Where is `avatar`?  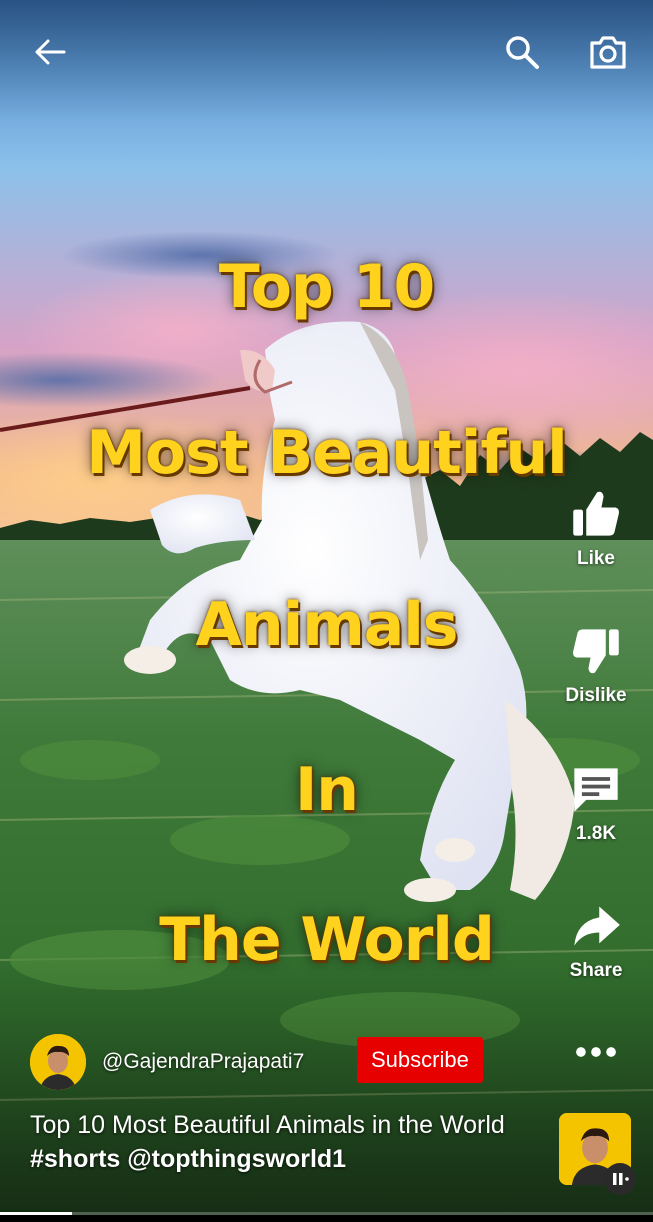 avatar is located at coordinates (58, 1062).